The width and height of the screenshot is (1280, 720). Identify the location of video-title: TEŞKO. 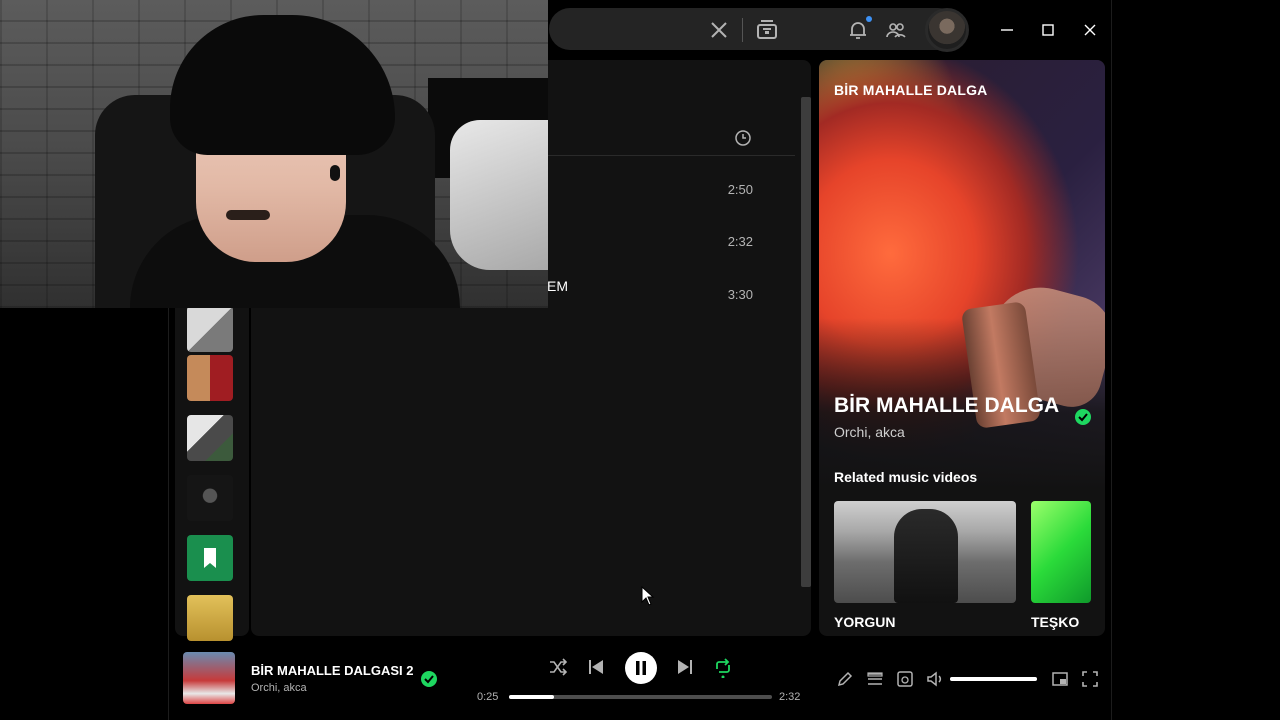
(1055, 622).